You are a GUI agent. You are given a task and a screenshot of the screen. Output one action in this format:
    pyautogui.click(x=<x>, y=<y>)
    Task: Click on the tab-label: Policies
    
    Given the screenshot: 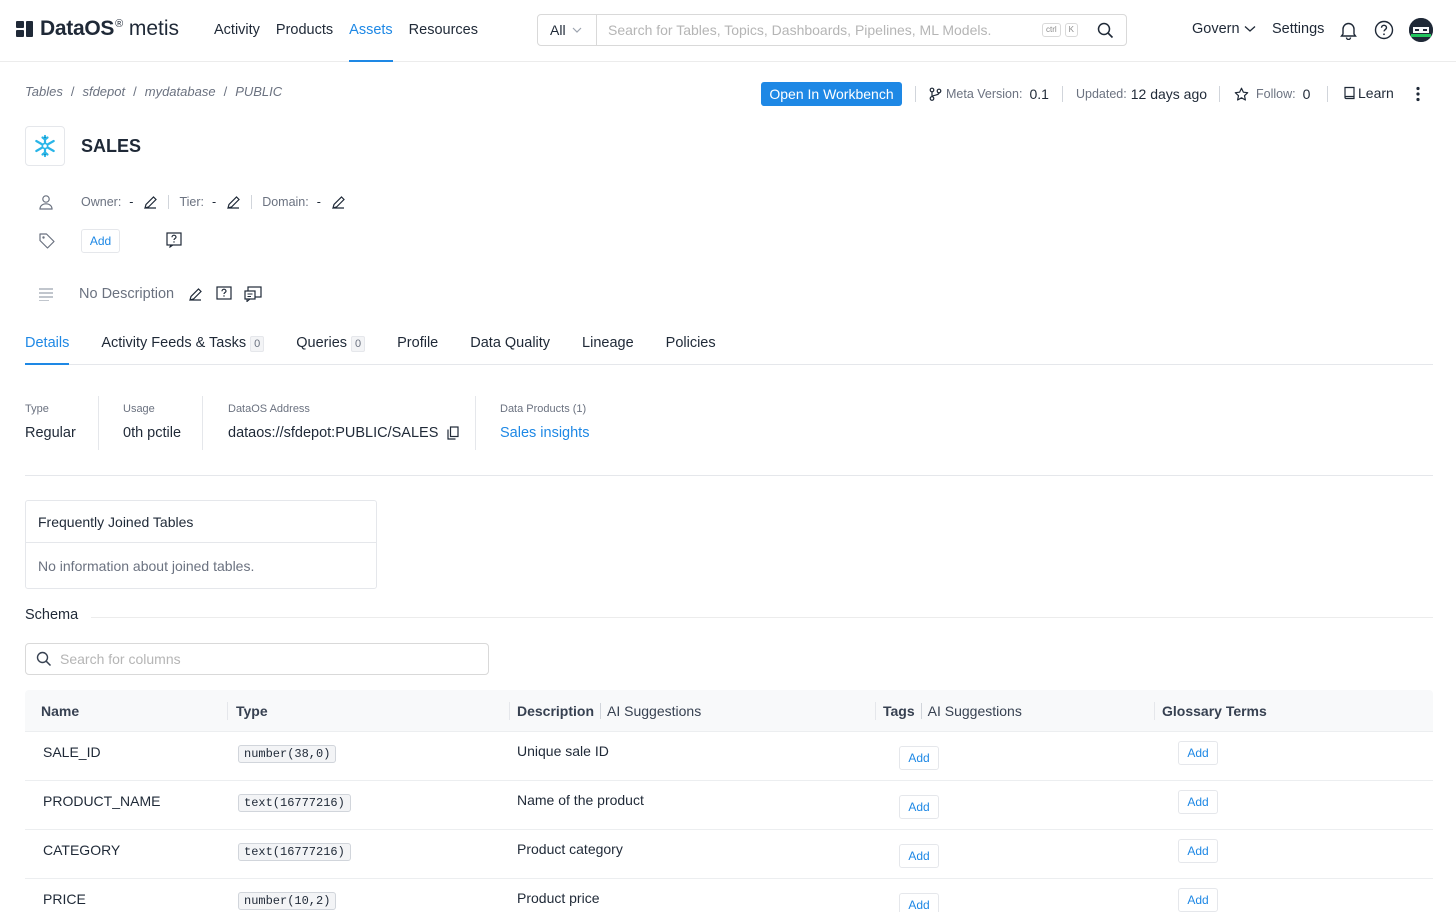 What is the action you would take?
    pyautogui.click(x=690, y=343)
    